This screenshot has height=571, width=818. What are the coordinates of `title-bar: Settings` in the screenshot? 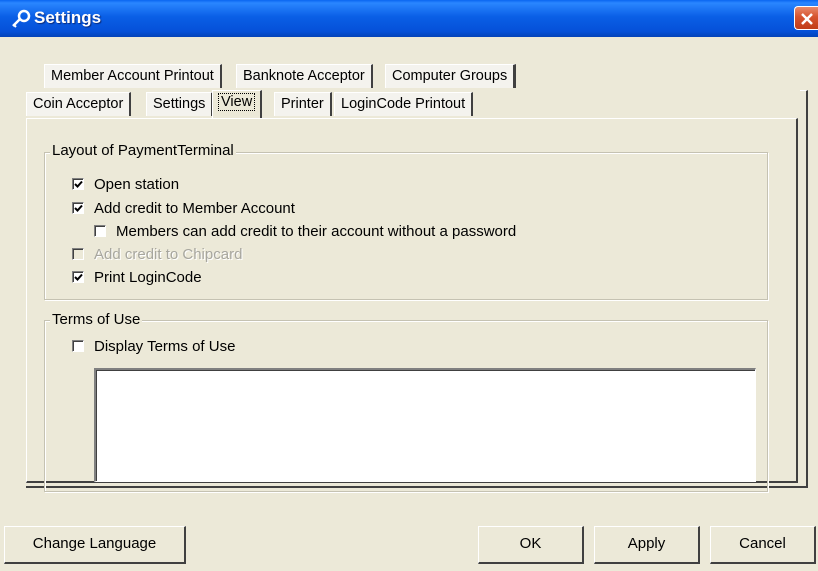 It's located at (409, 18).